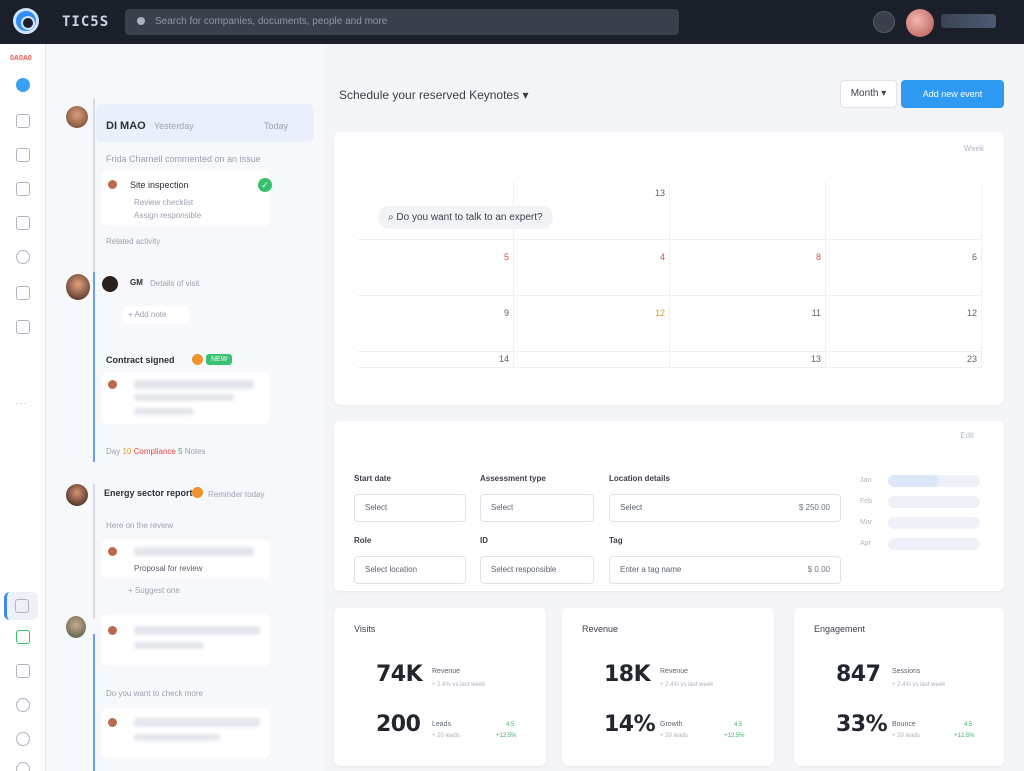  What do you see at coordinates (23, 327) in the screenshot?
I see `docs-icon` at bounding box center [23, 327].